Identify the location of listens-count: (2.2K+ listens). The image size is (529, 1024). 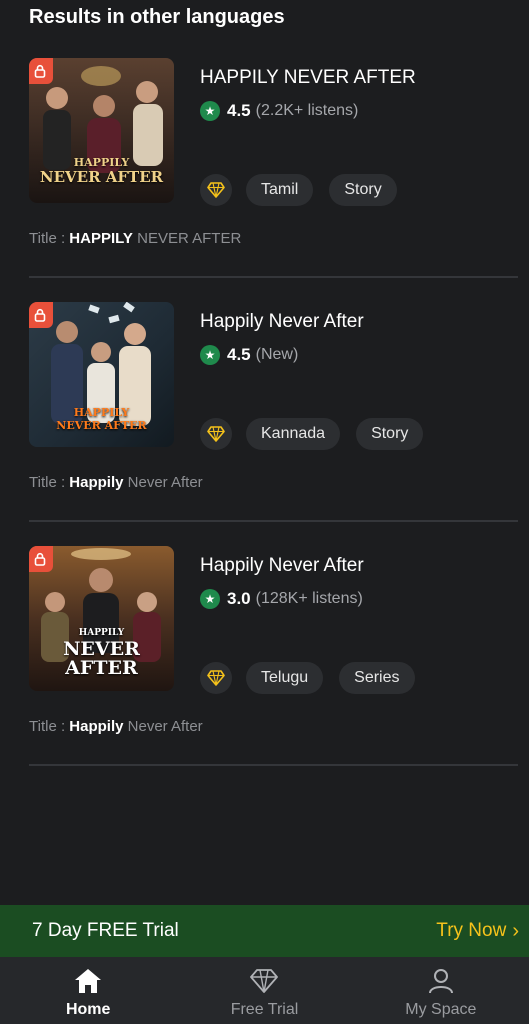
(307, 110).